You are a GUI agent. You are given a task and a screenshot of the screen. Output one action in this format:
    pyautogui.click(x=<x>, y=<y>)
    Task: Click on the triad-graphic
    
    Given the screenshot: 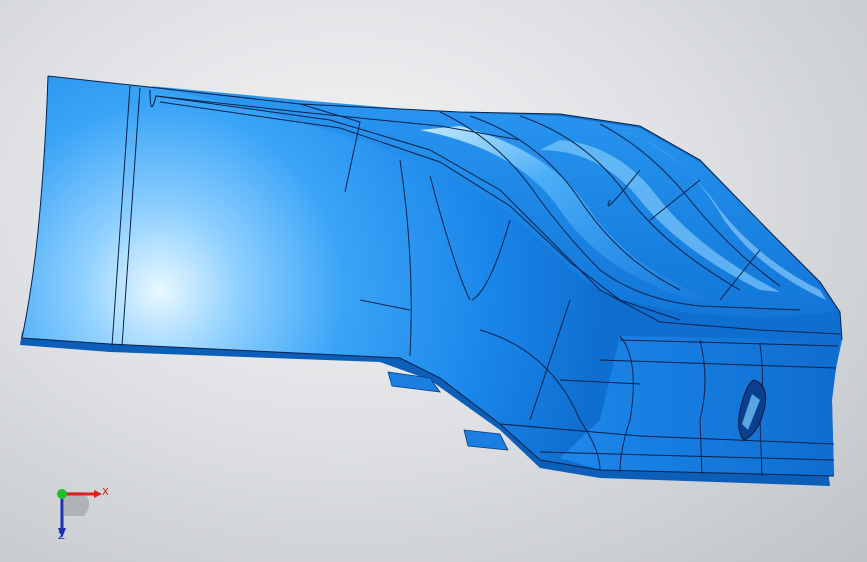 What is the action you would take?
    pyautogui.click(x=79, y=513)
    